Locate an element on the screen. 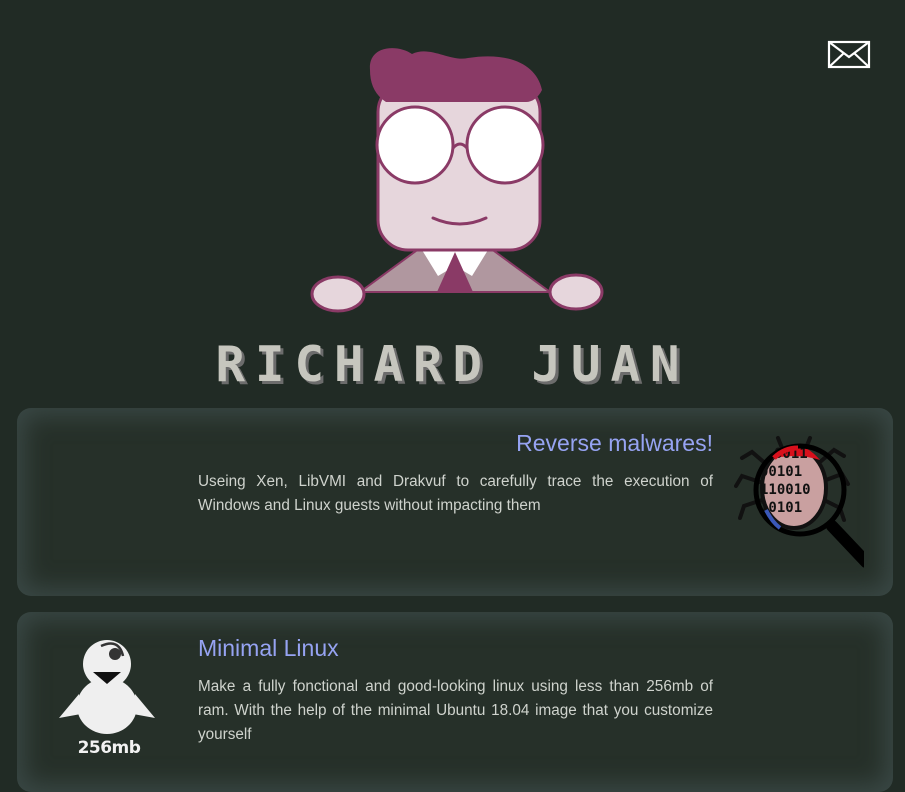 The height and width of the screenshot is (792, 905). binary-line-3: 110010 is located at coordinates (785, 490).